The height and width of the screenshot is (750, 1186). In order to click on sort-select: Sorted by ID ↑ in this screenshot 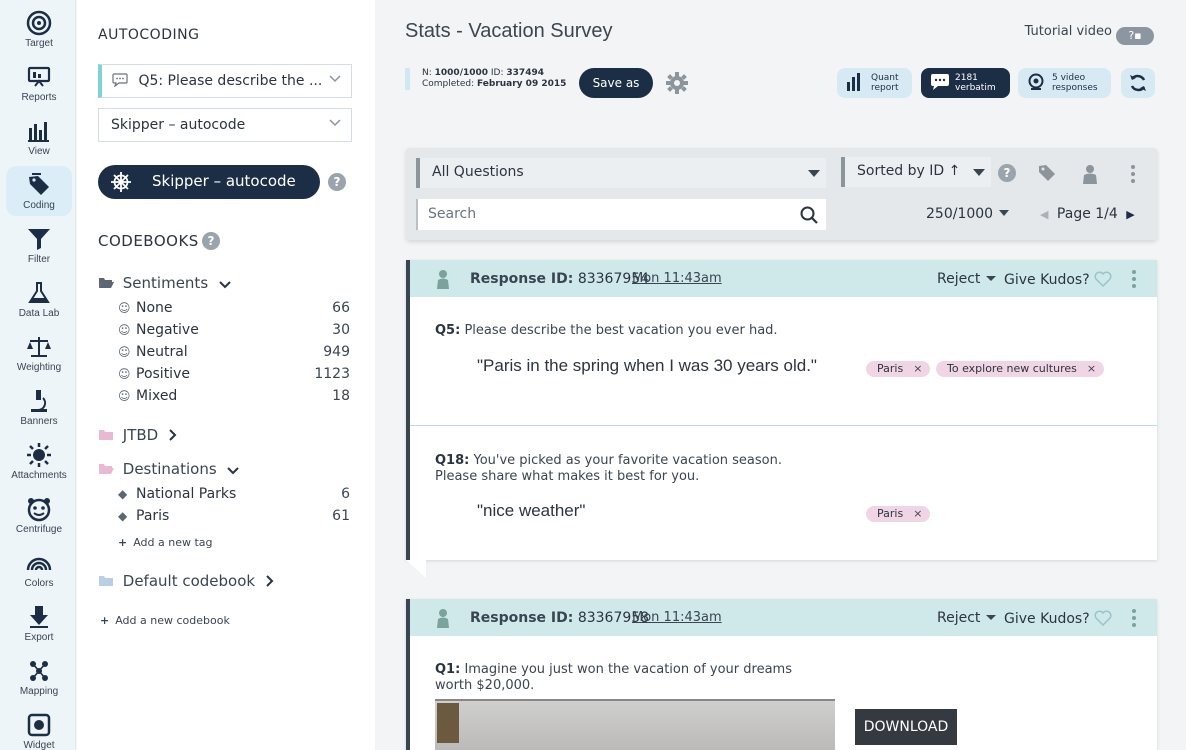, I will do `click(916, 172)`.